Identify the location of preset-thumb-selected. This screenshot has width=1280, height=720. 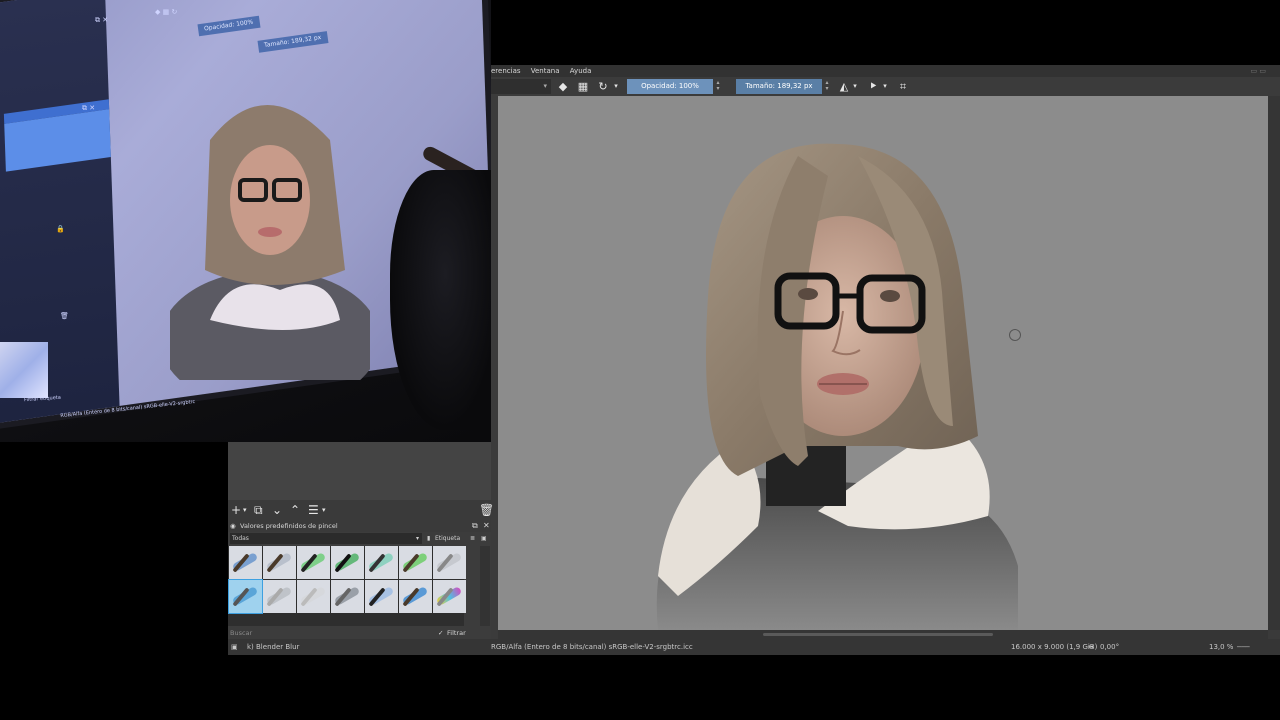
(245, 596).